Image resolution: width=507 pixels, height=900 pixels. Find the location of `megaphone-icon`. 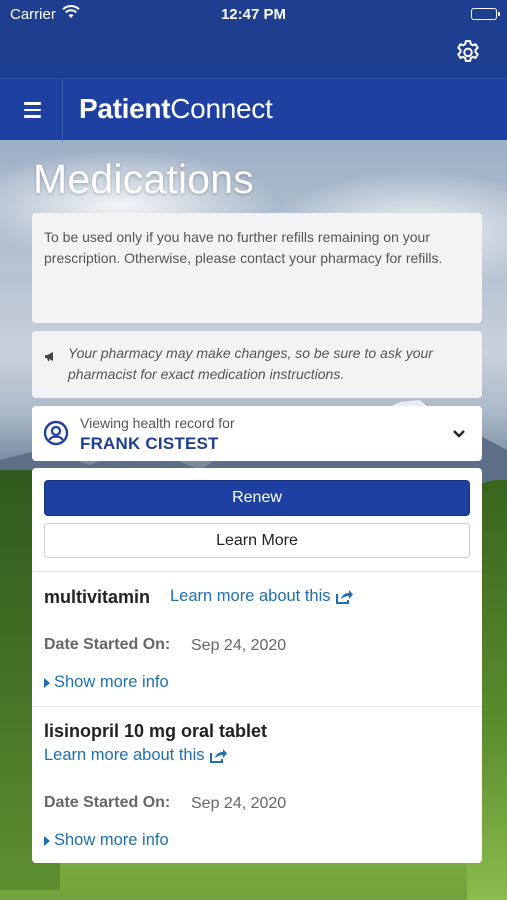

megaphone-icon is located at coordinates (50, 357).